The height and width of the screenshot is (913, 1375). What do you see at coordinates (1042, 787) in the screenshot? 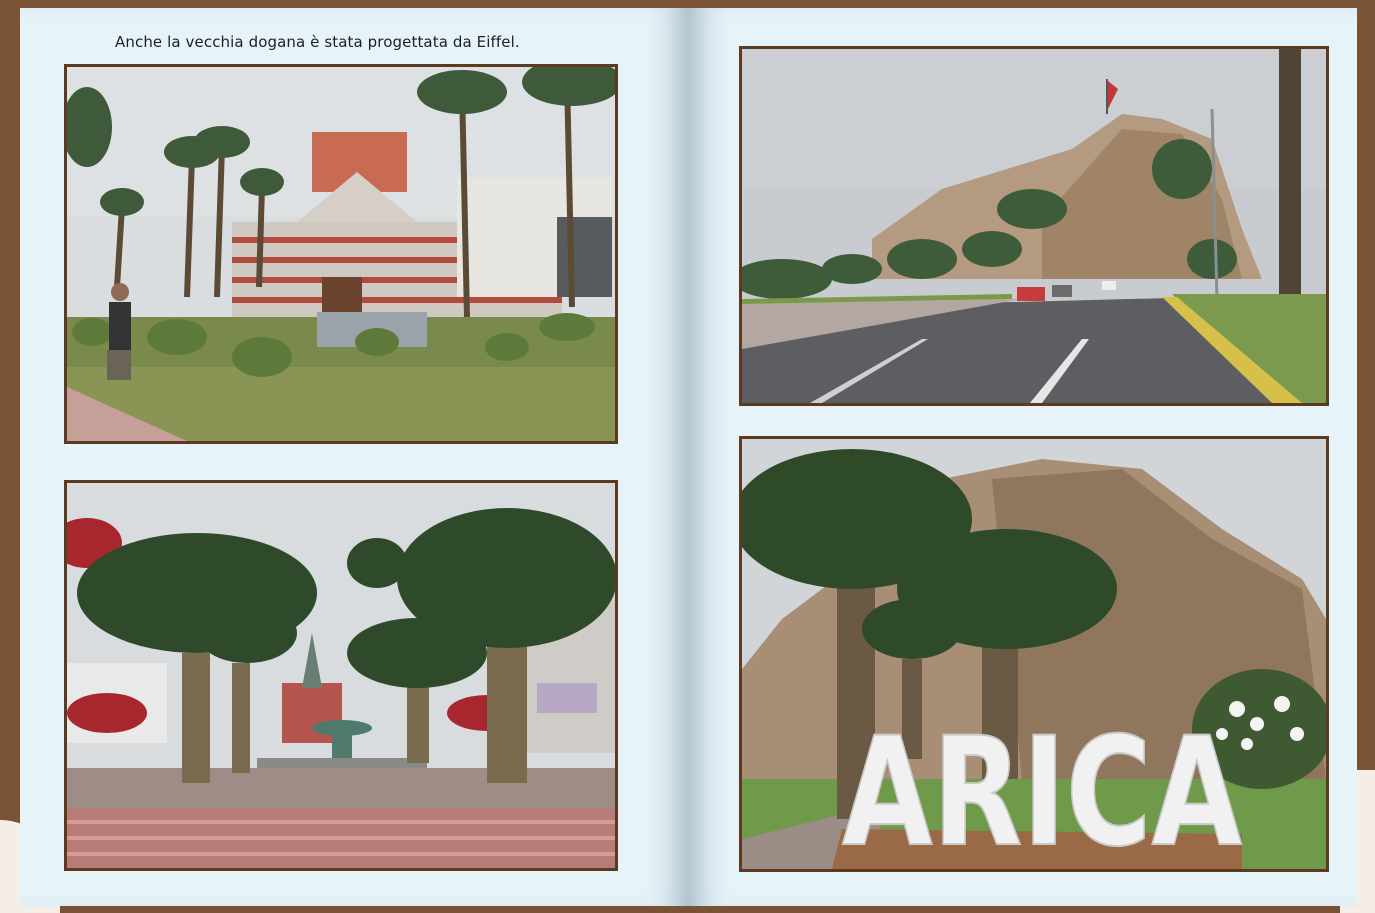
I see `arica-sign-letters: ARICA` at bounding box center [1042, 787].